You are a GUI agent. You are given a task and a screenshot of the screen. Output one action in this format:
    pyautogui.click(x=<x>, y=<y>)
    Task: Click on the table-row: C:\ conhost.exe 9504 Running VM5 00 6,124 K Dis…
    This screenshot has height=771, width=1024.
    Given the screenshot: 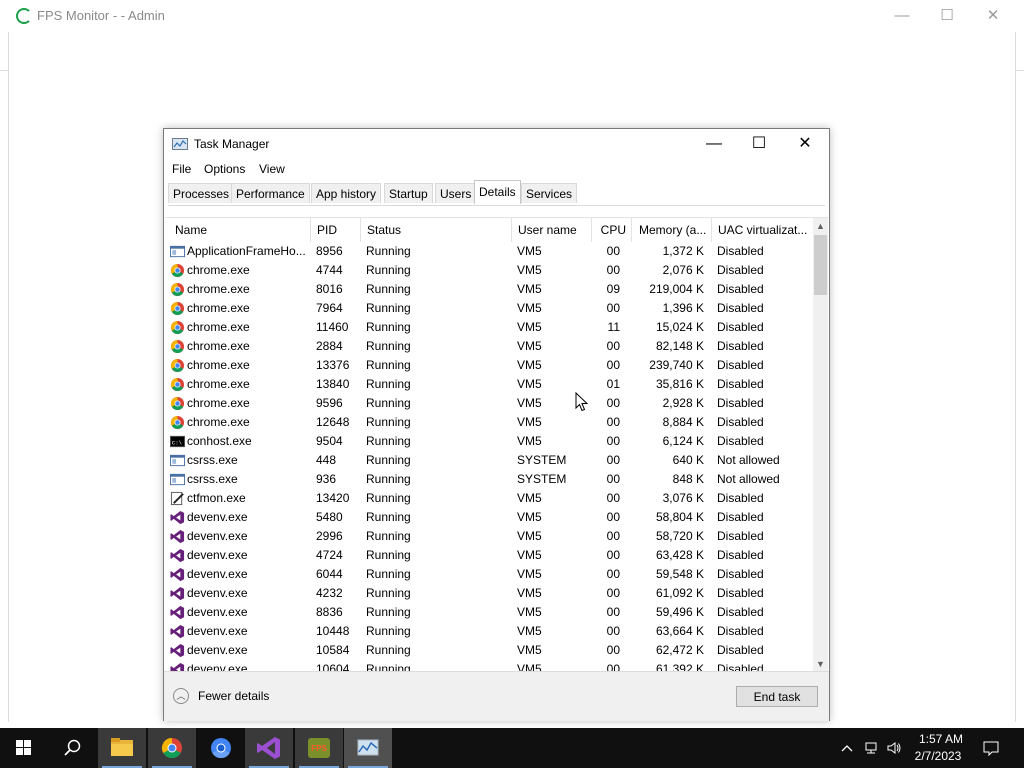 What is the action you would take?
    pyautogui.click(x=488, y=441)
    